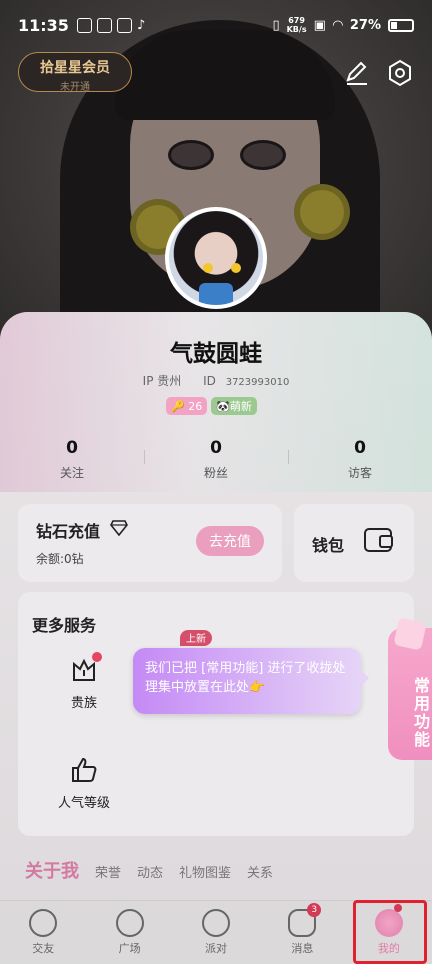  What do you see at coordinates (150, 543) in the screenshot?
I see `diamond-recharge-card: 钻石充值 余额:0钻 去充值` at bounding box center [150, 543].